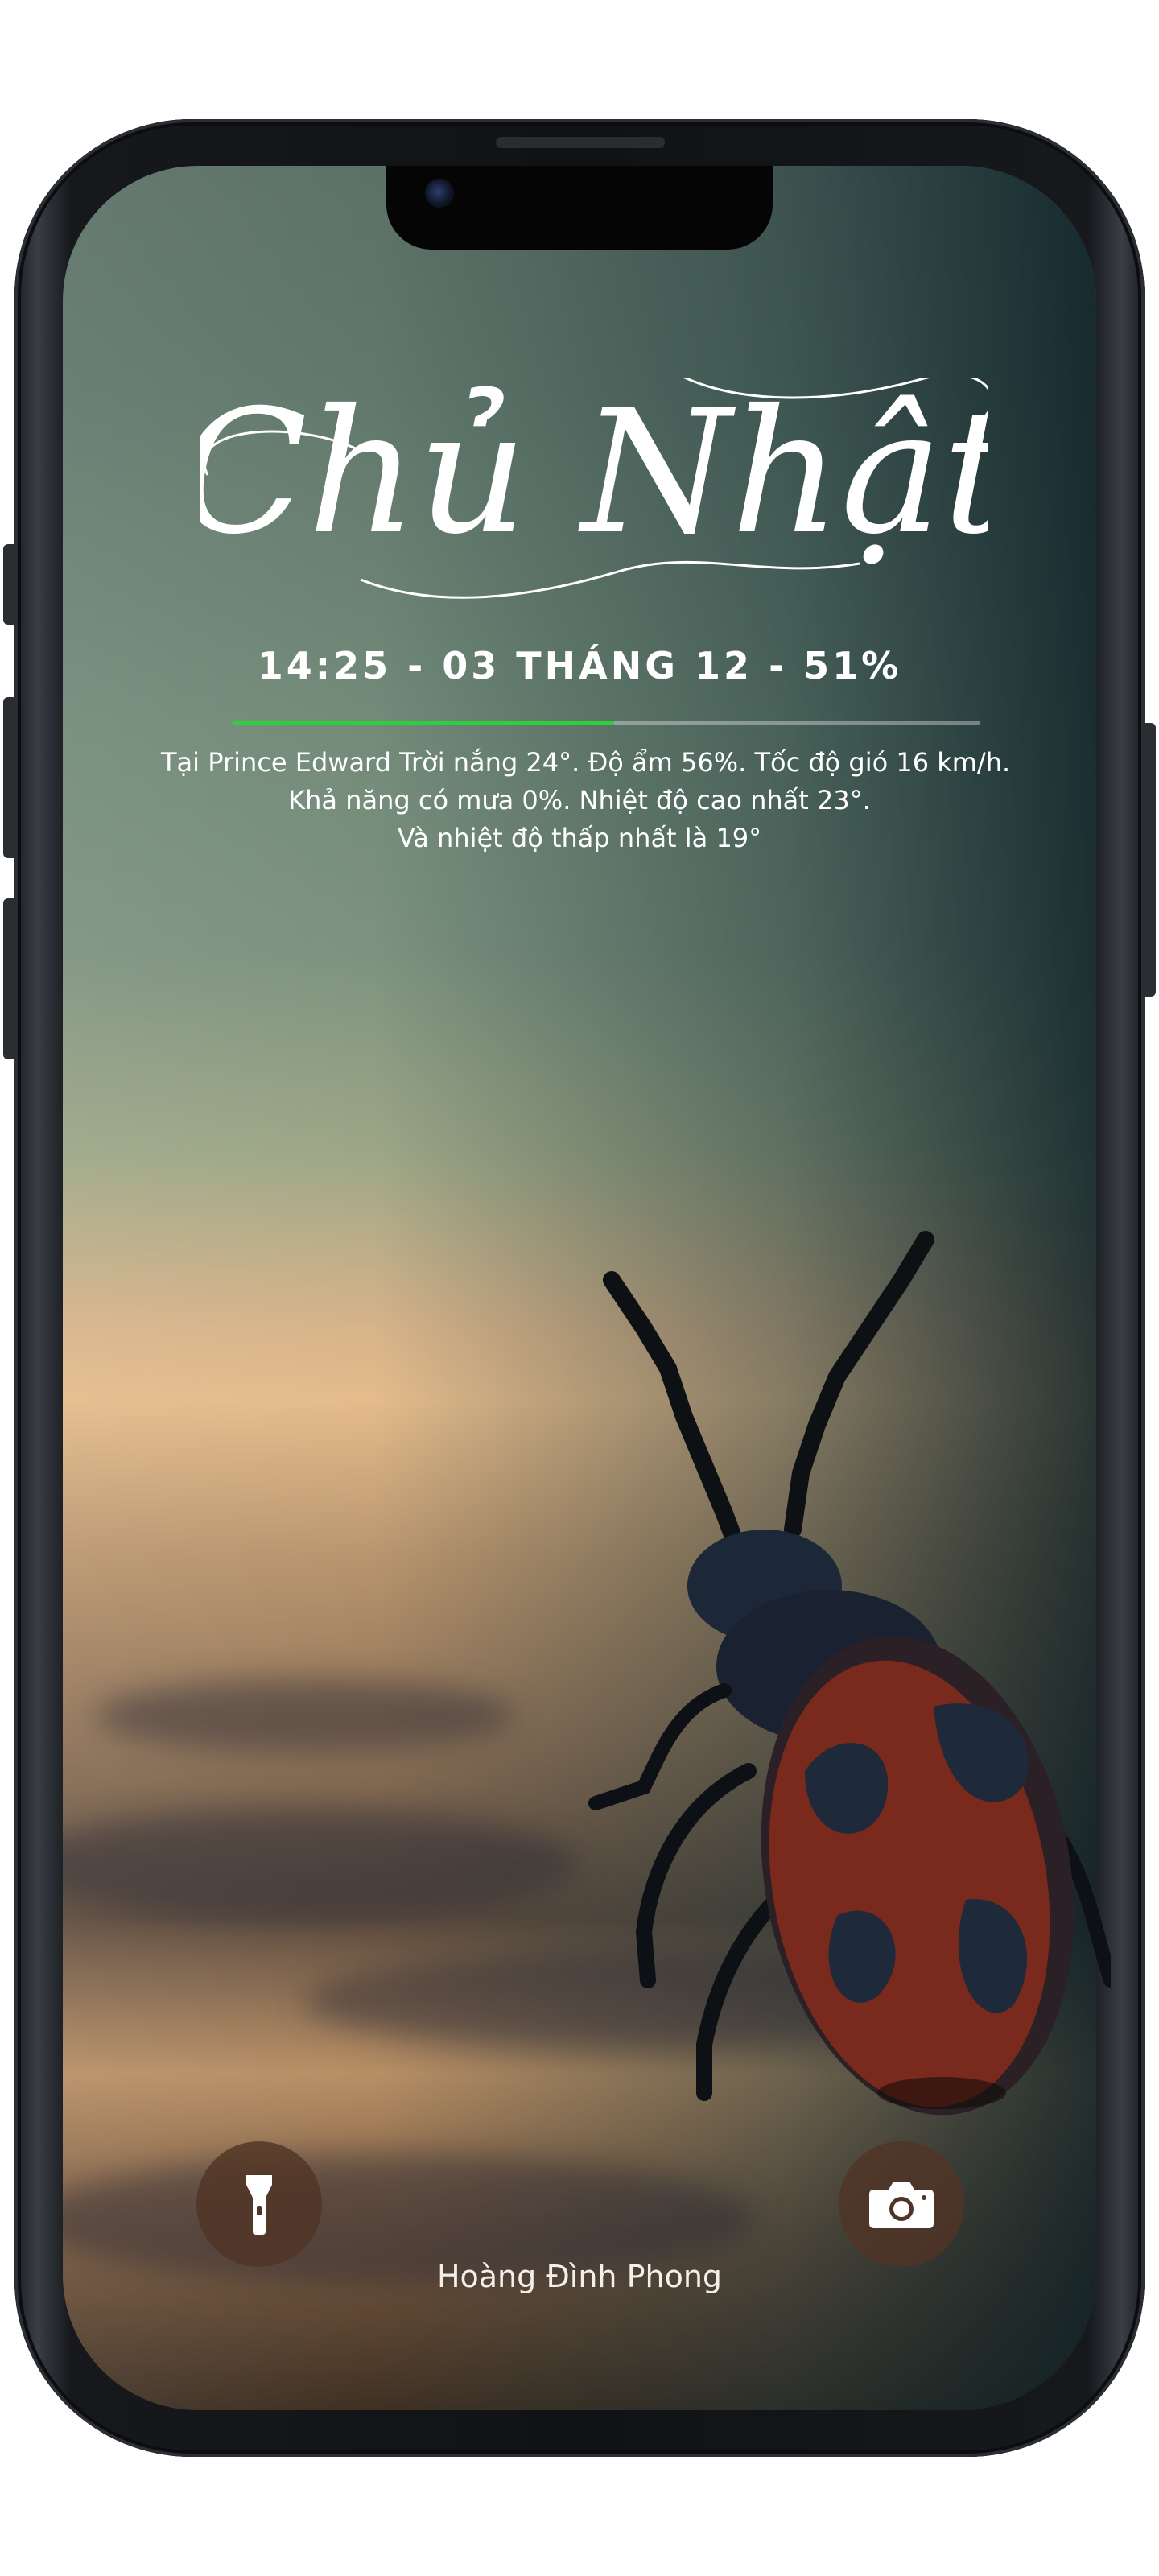 The height and width of the screenshot is (2576, 1159). I want to click on day-of-week: Chủ Nhật, so click(594, 488).